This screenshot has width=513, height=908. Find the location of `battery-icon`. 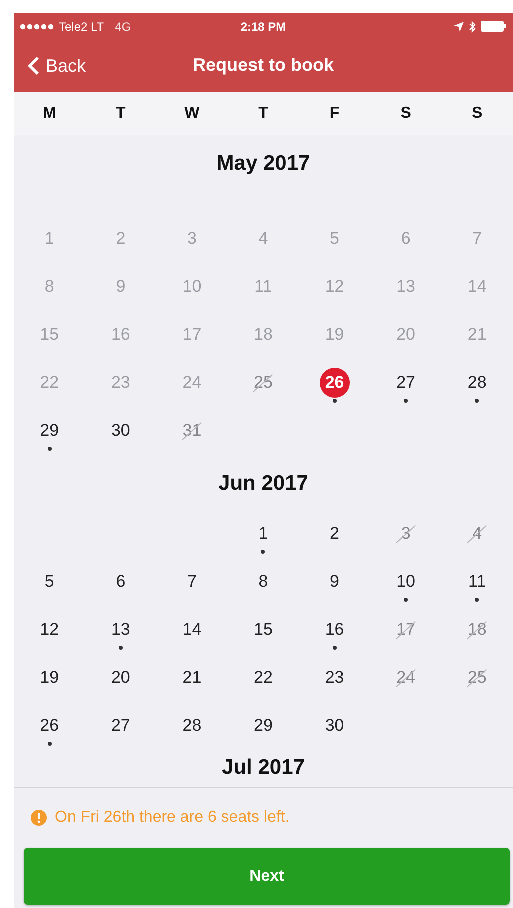

battery-icon is located at coordinates (494, 26).